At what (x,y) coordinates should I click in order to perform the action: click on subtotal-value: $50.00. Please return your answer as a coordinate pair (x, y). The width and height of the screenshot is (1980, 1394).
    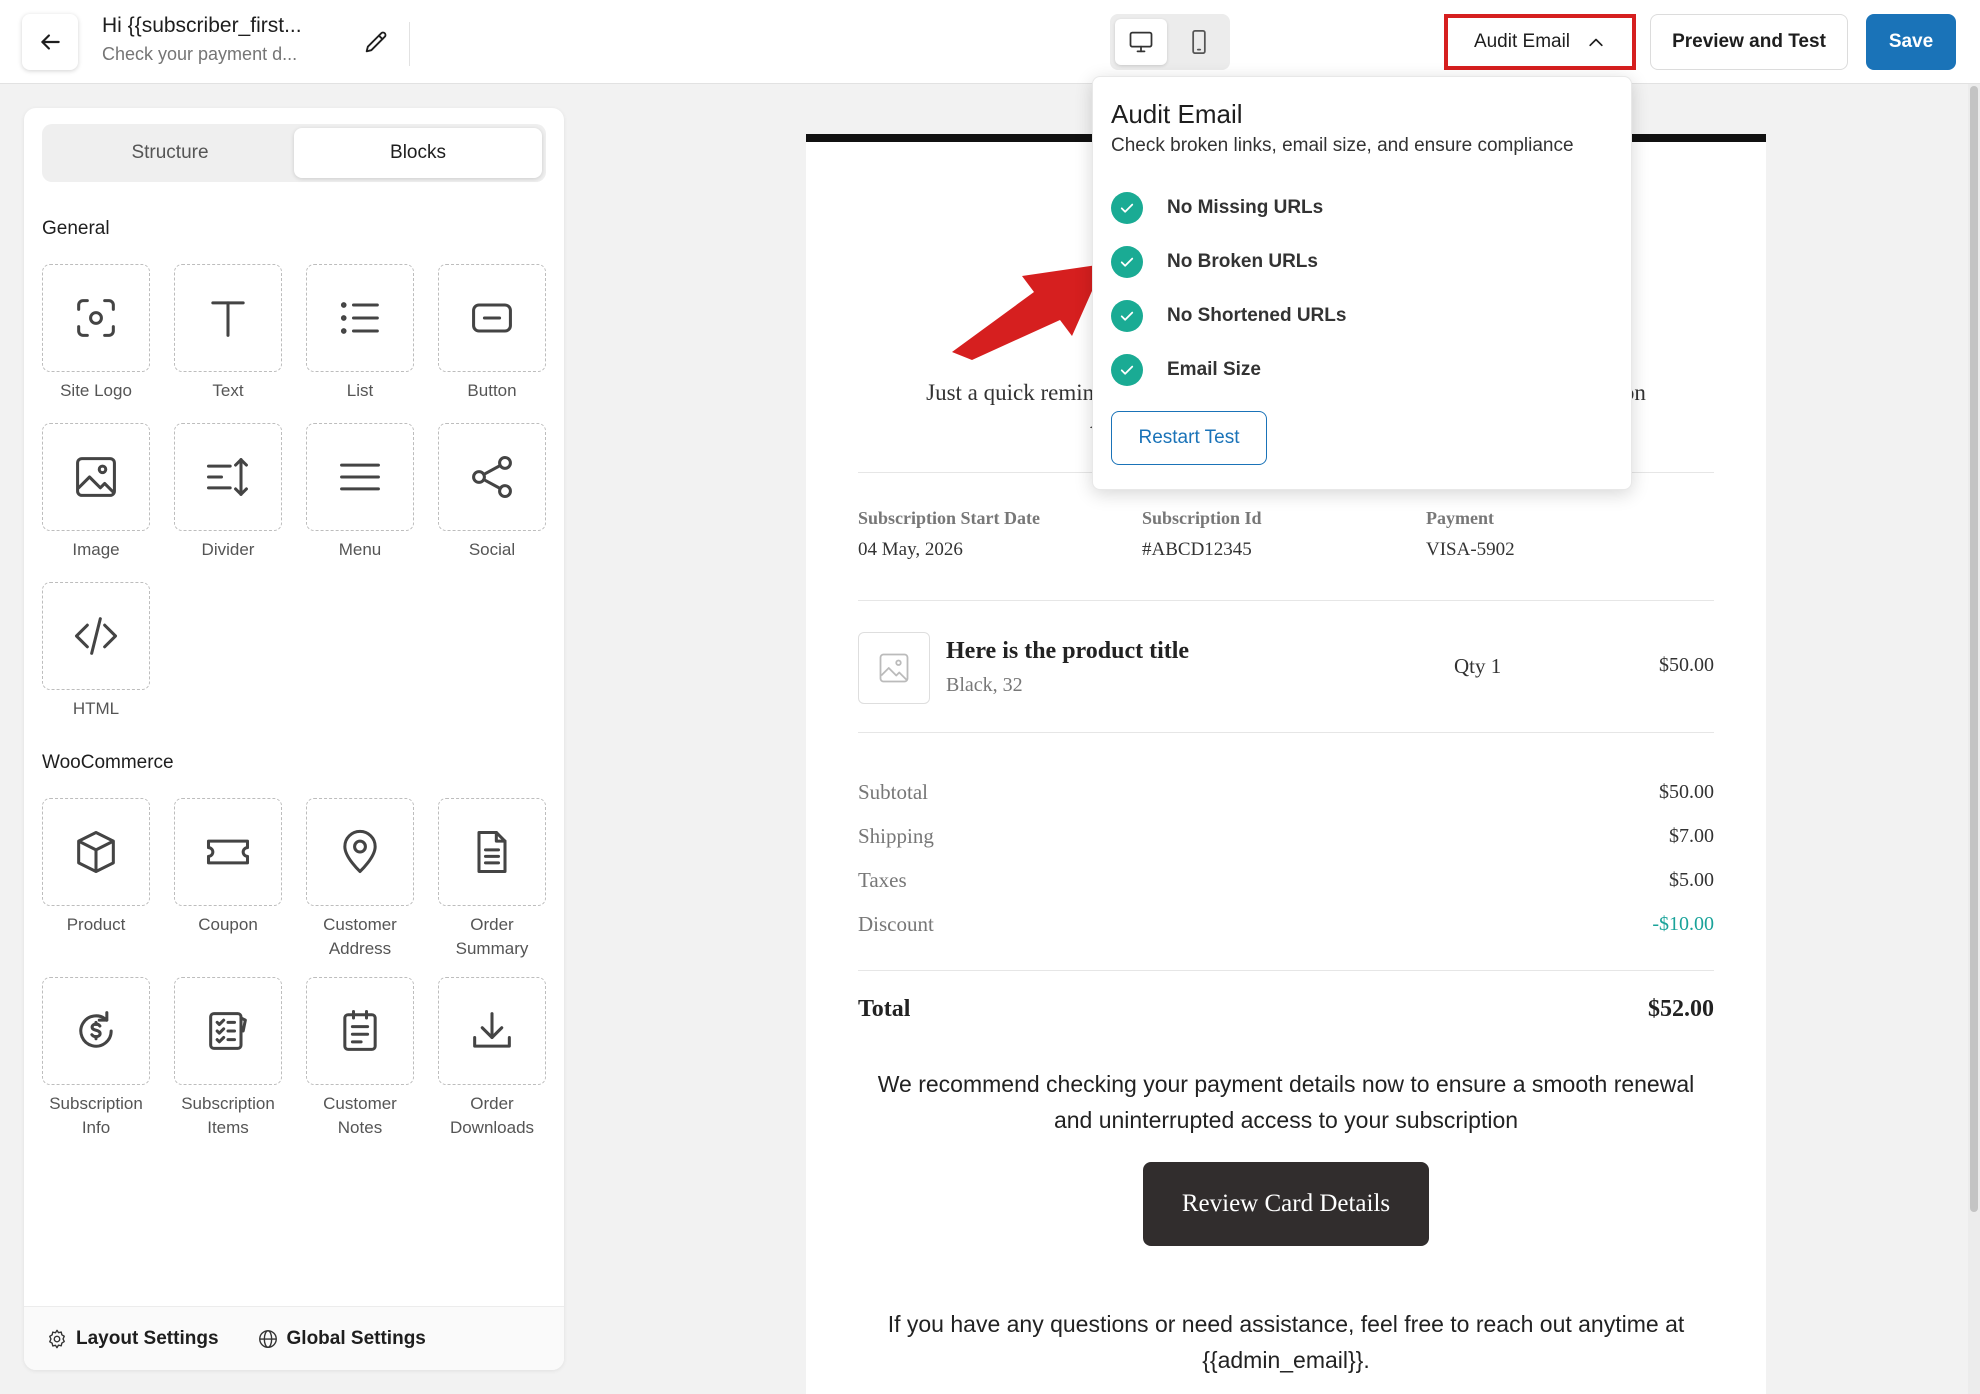
    Looking at the image, I should click on (1686, 791).